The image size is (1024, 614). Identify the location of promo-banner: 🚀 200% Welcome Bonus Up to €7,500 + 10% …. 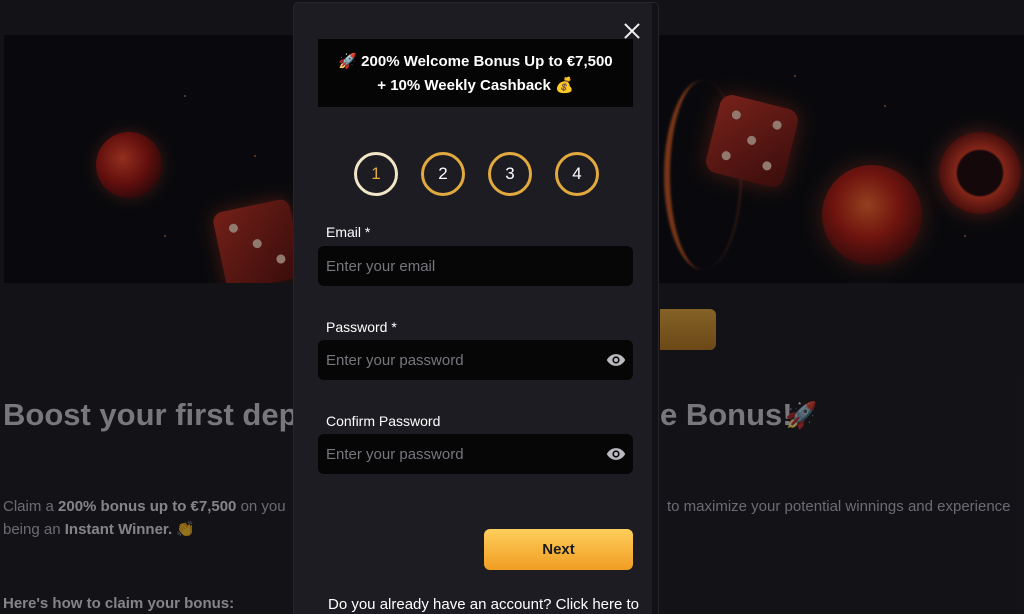
(475, 73).